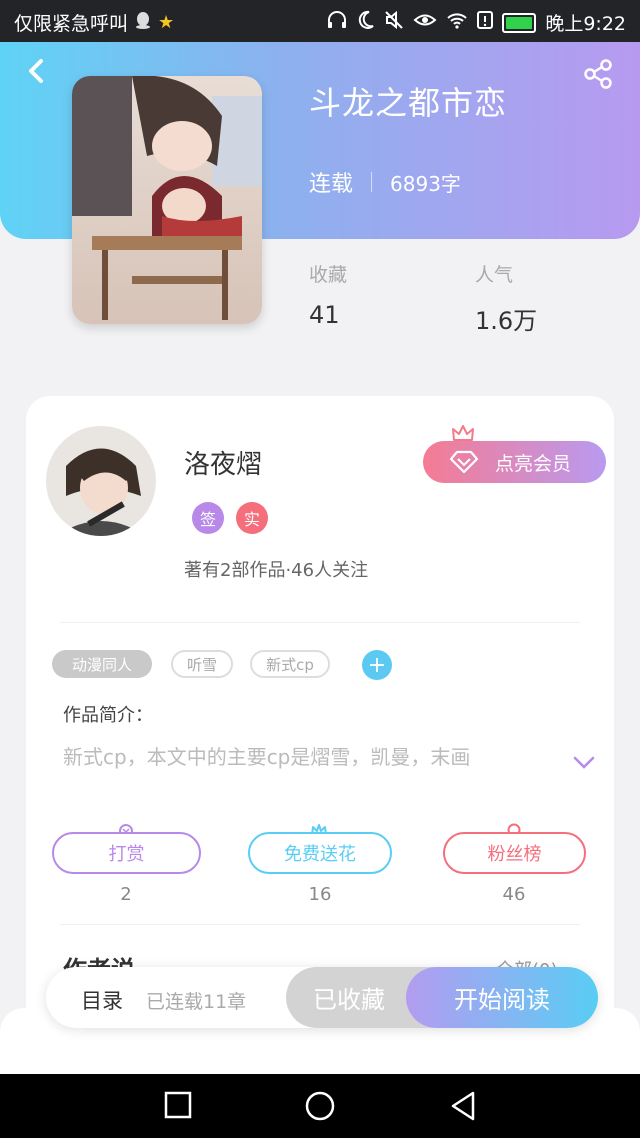  What do you see at coordinates (328, 275) in the screenshot?
I see `stat-label: 收藏` at bounding box center [328, 275].